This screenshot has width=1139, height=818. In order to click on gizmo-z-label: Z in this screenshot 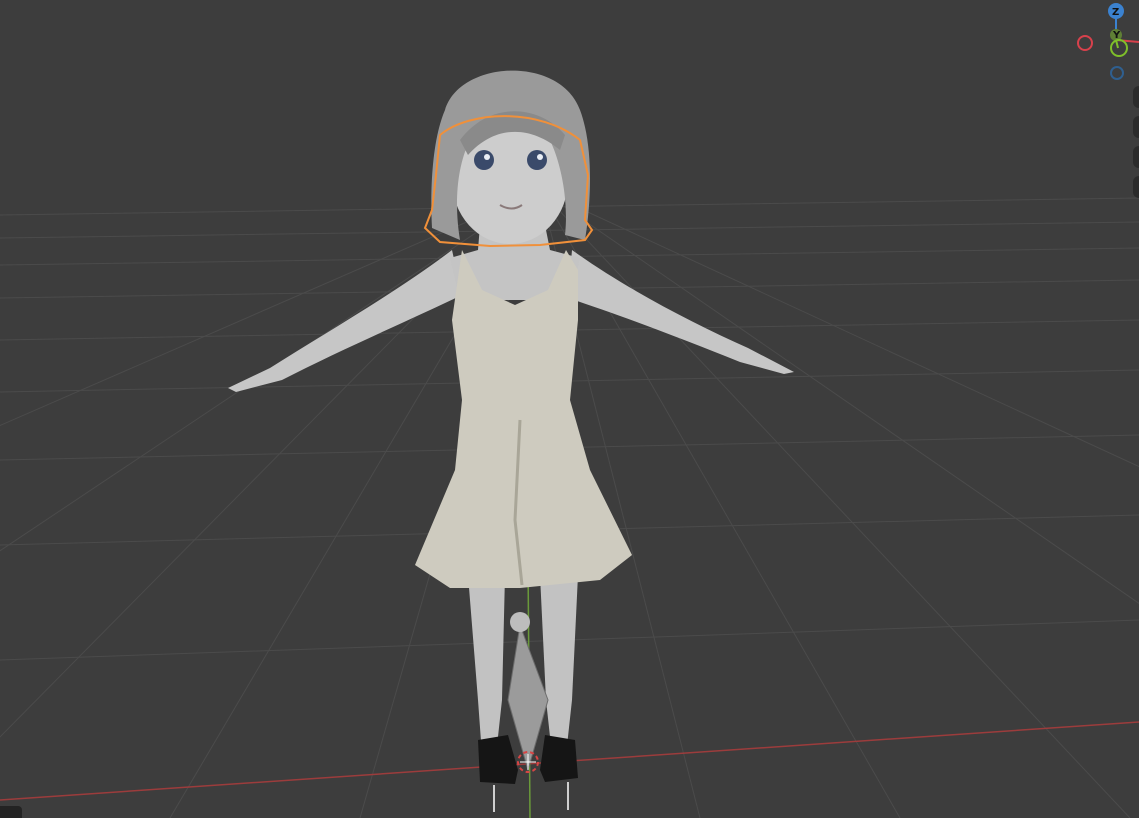, I will do `click(1115, 12)`.